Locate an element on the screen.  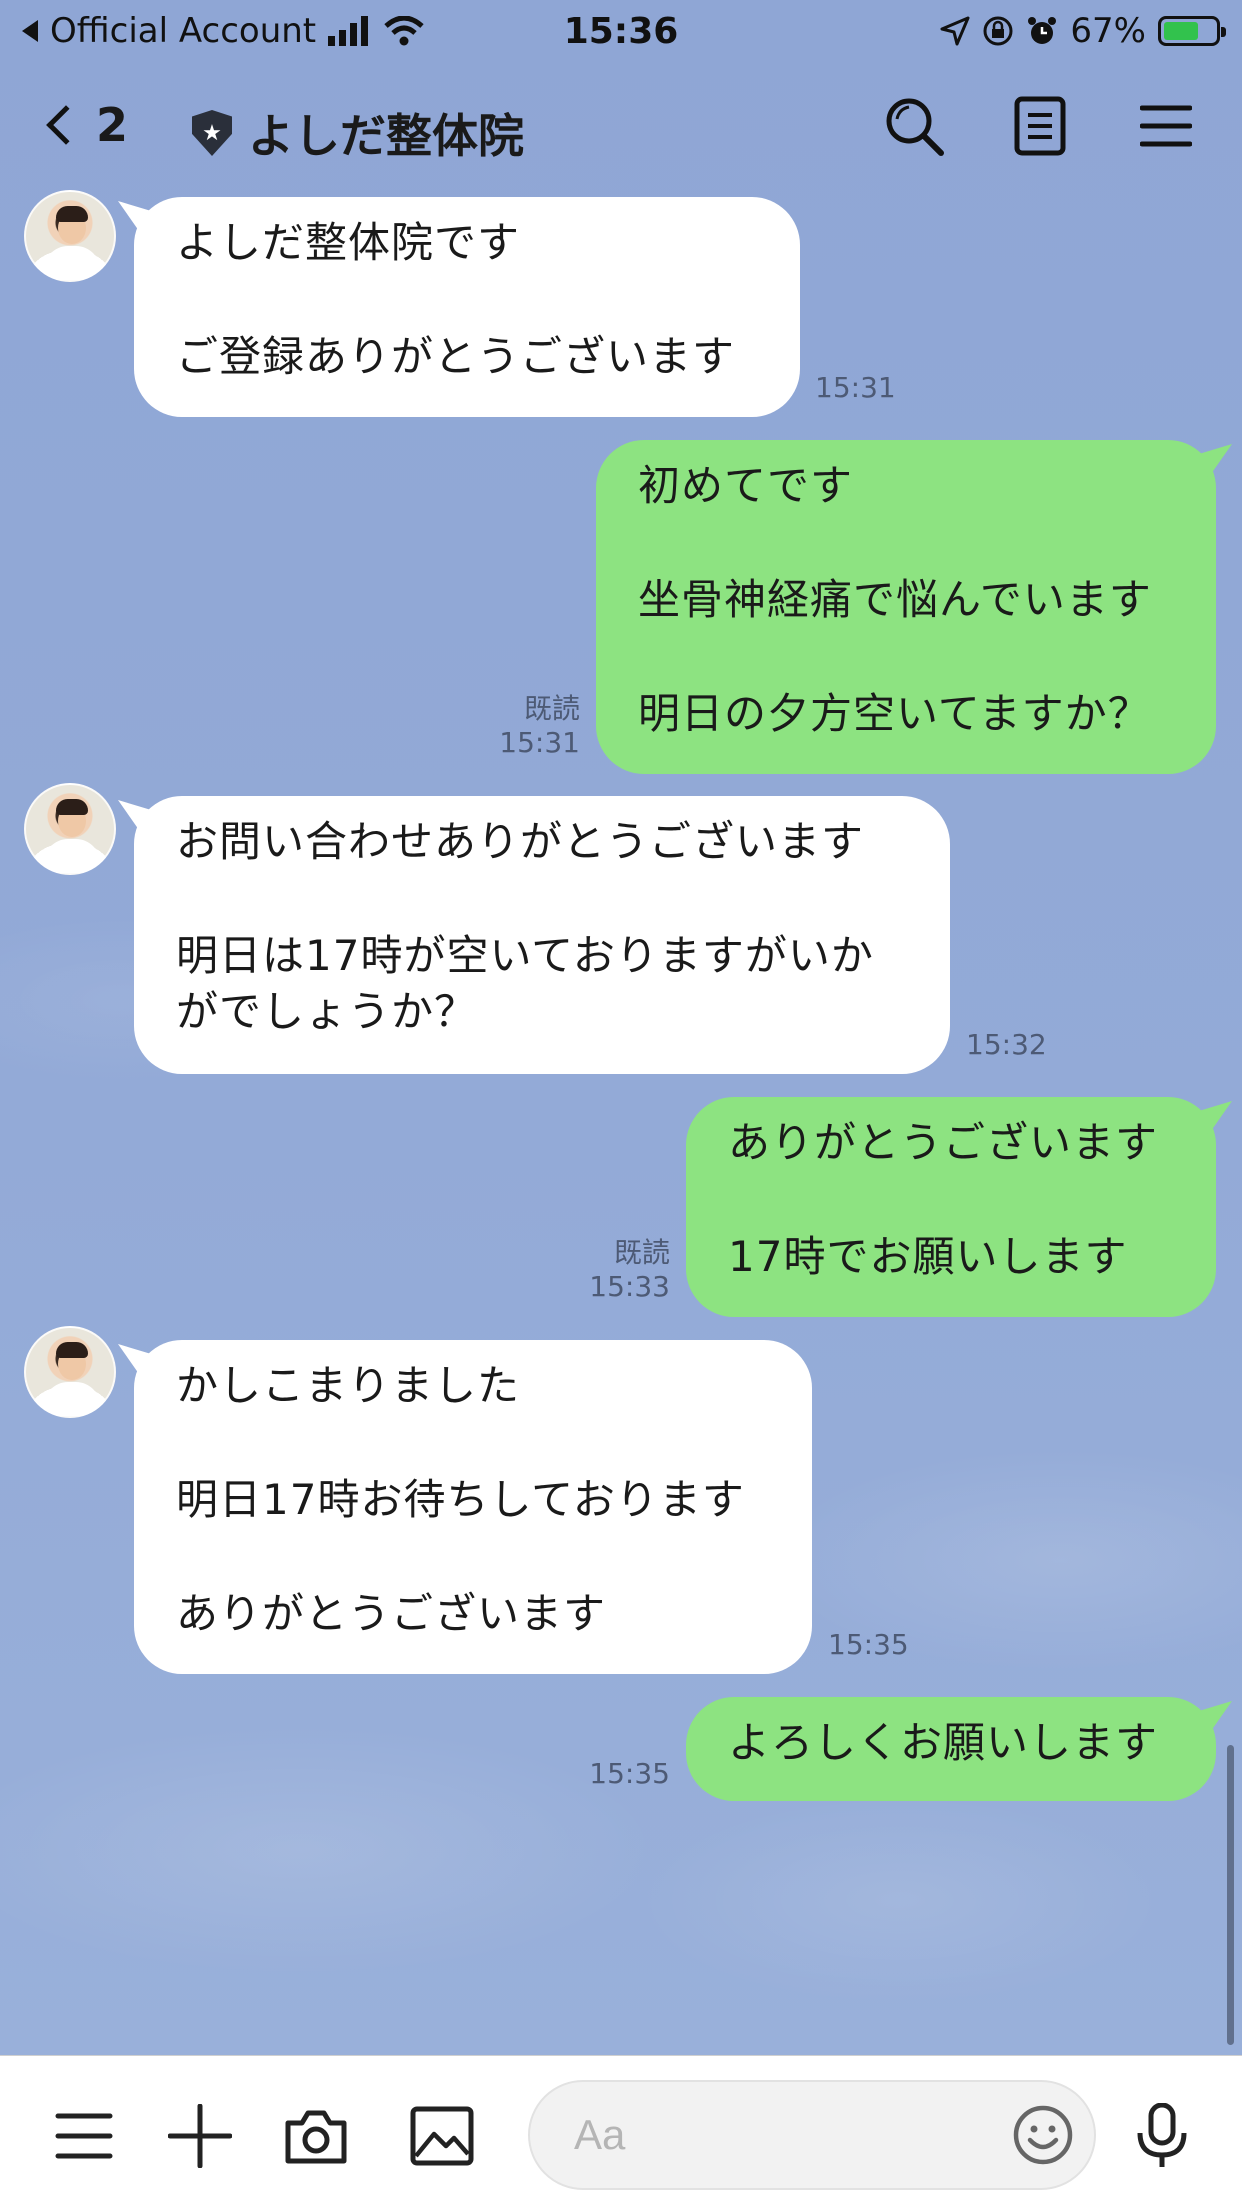
back-to-app-icon is located at coordinates (30, 31).